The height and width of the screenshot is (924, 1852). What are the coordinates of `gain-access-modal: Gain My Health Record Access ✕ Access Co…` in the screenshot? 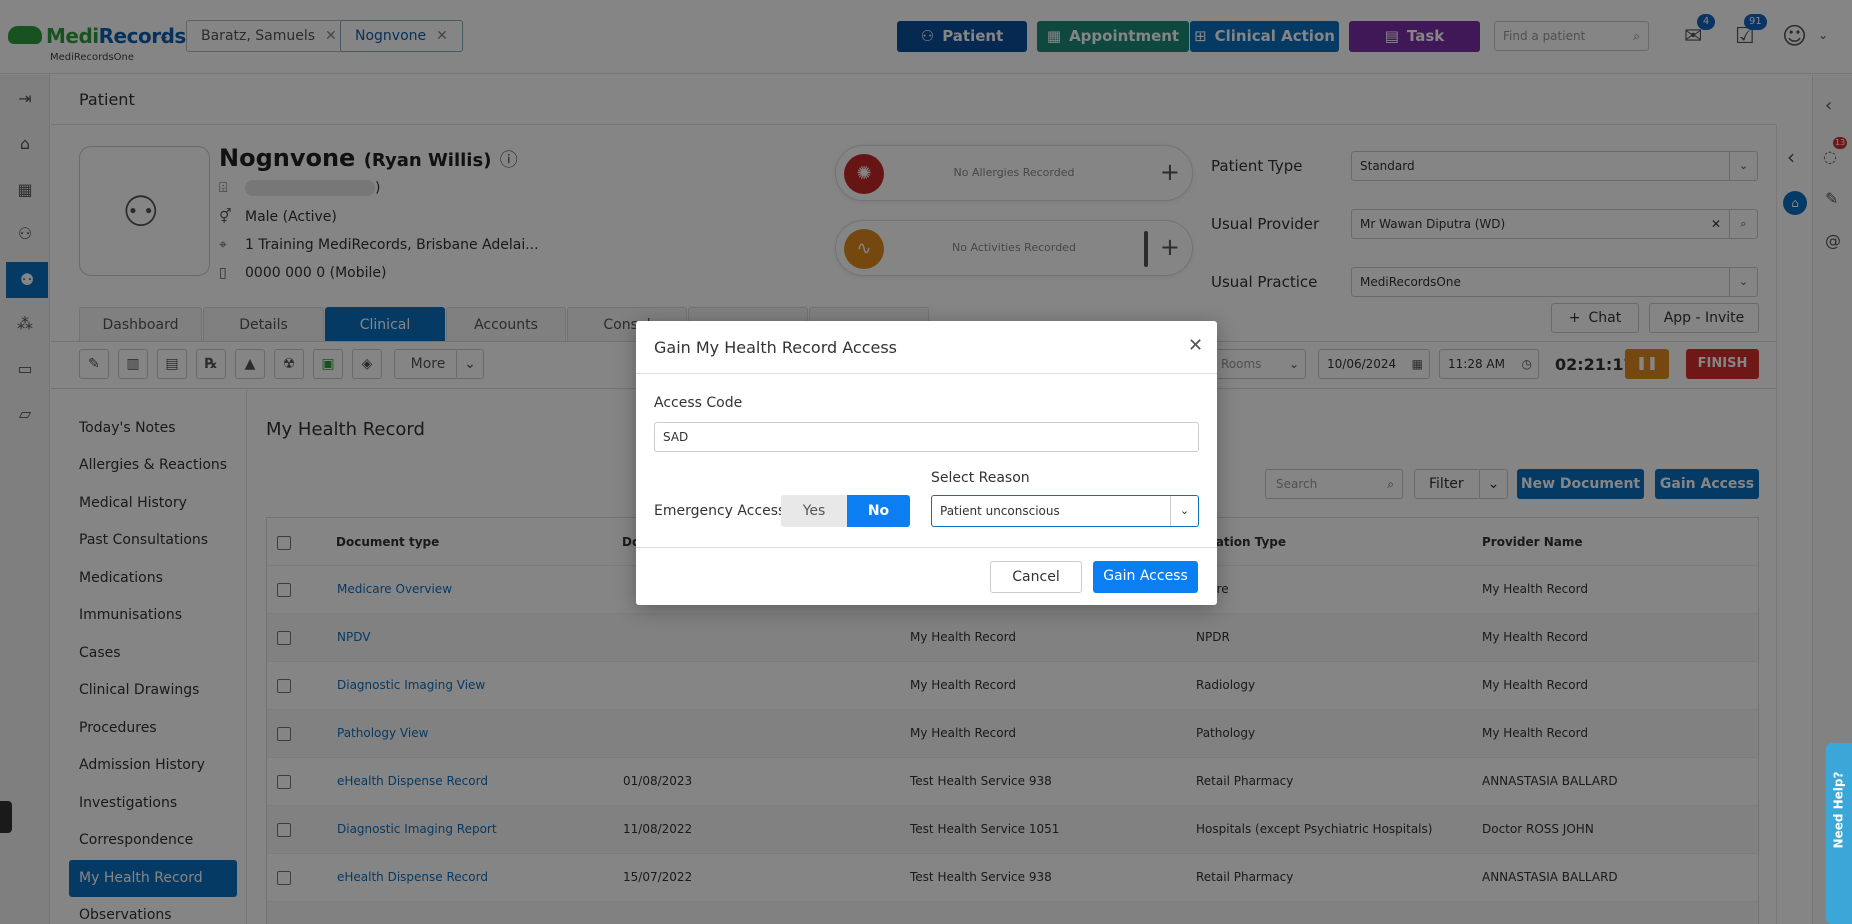 It's located at (926, 463).